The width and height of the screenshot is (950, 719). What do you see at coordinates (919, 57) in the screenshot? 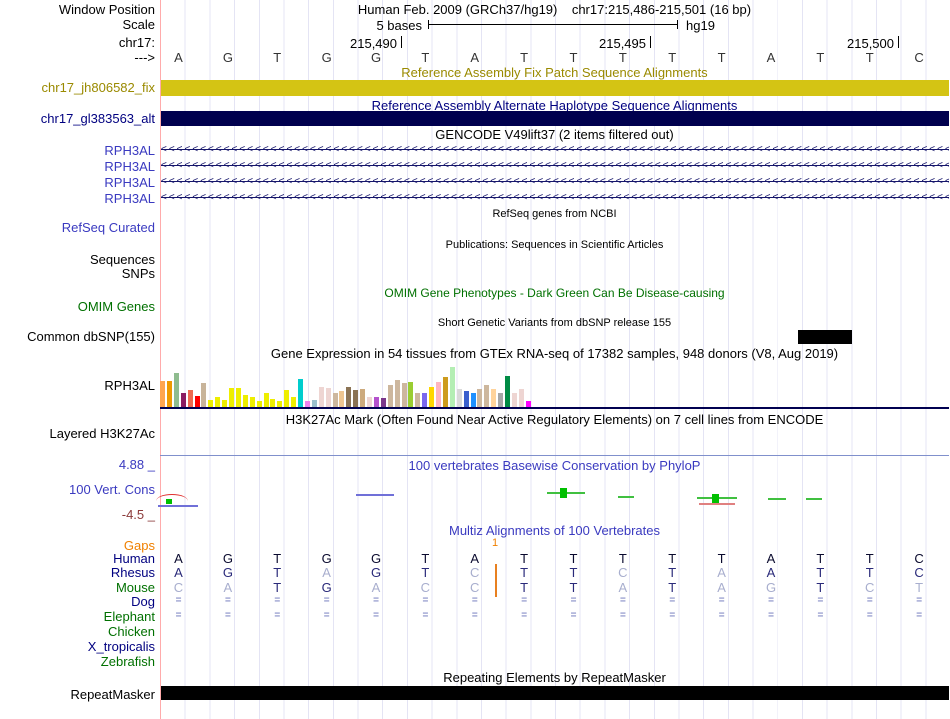
I see `sequence-base: C` at bounding box center [919, 57].